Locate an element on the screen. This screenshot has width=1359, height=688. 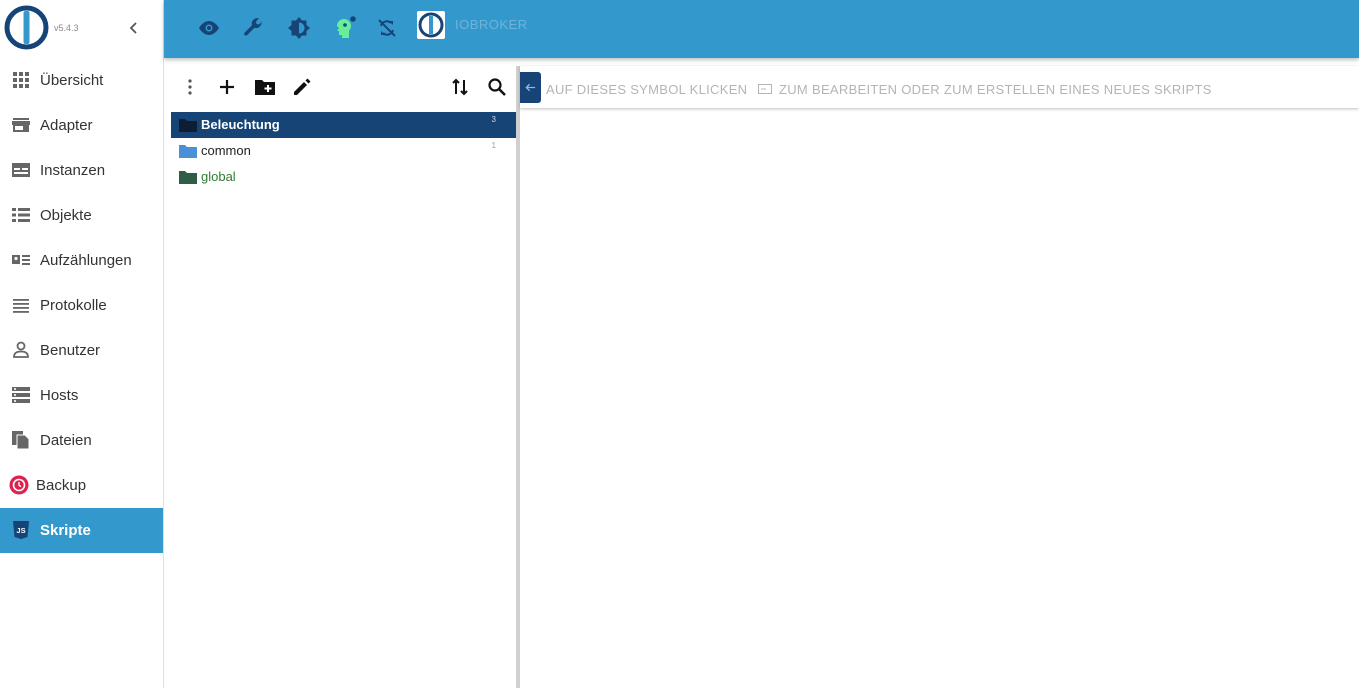
backup-icon is located at coordinates (19, 485).